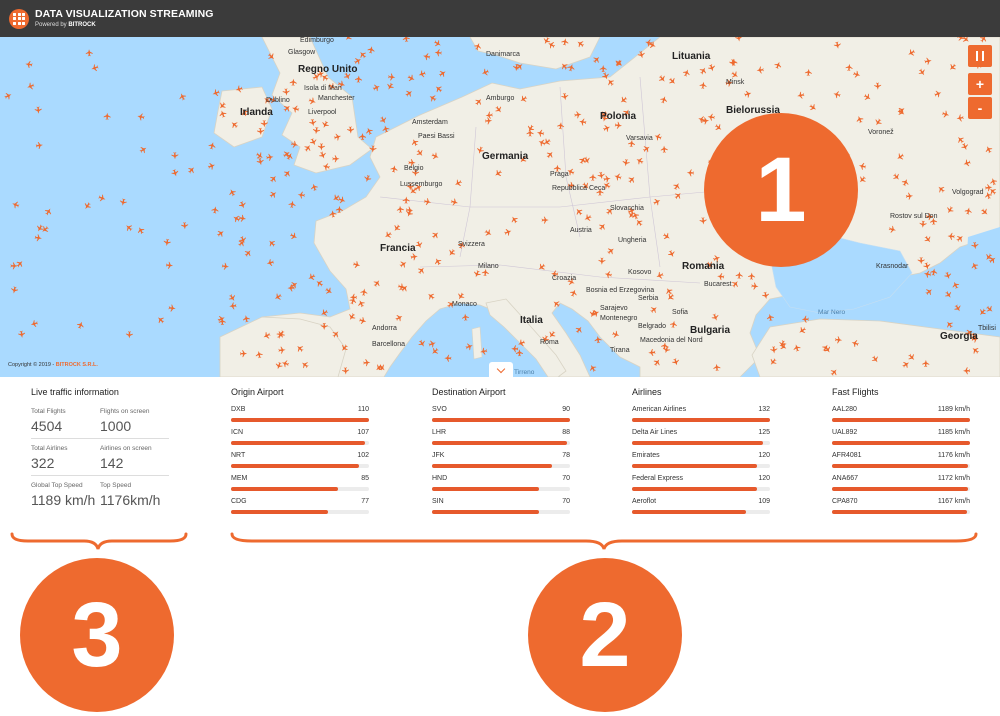  What do you see at coordinates (980, 56) in the screenshot?
I see `pause-button` at bounding box center [980, 56].